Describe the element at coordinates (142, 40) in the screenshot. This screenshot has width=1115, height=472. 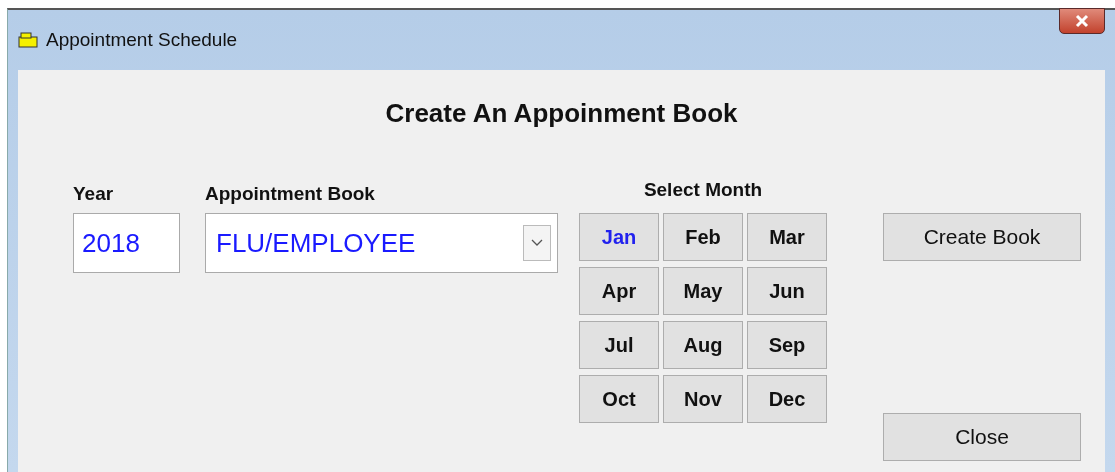
I see `window-title: Appointment Schedule` at that location.